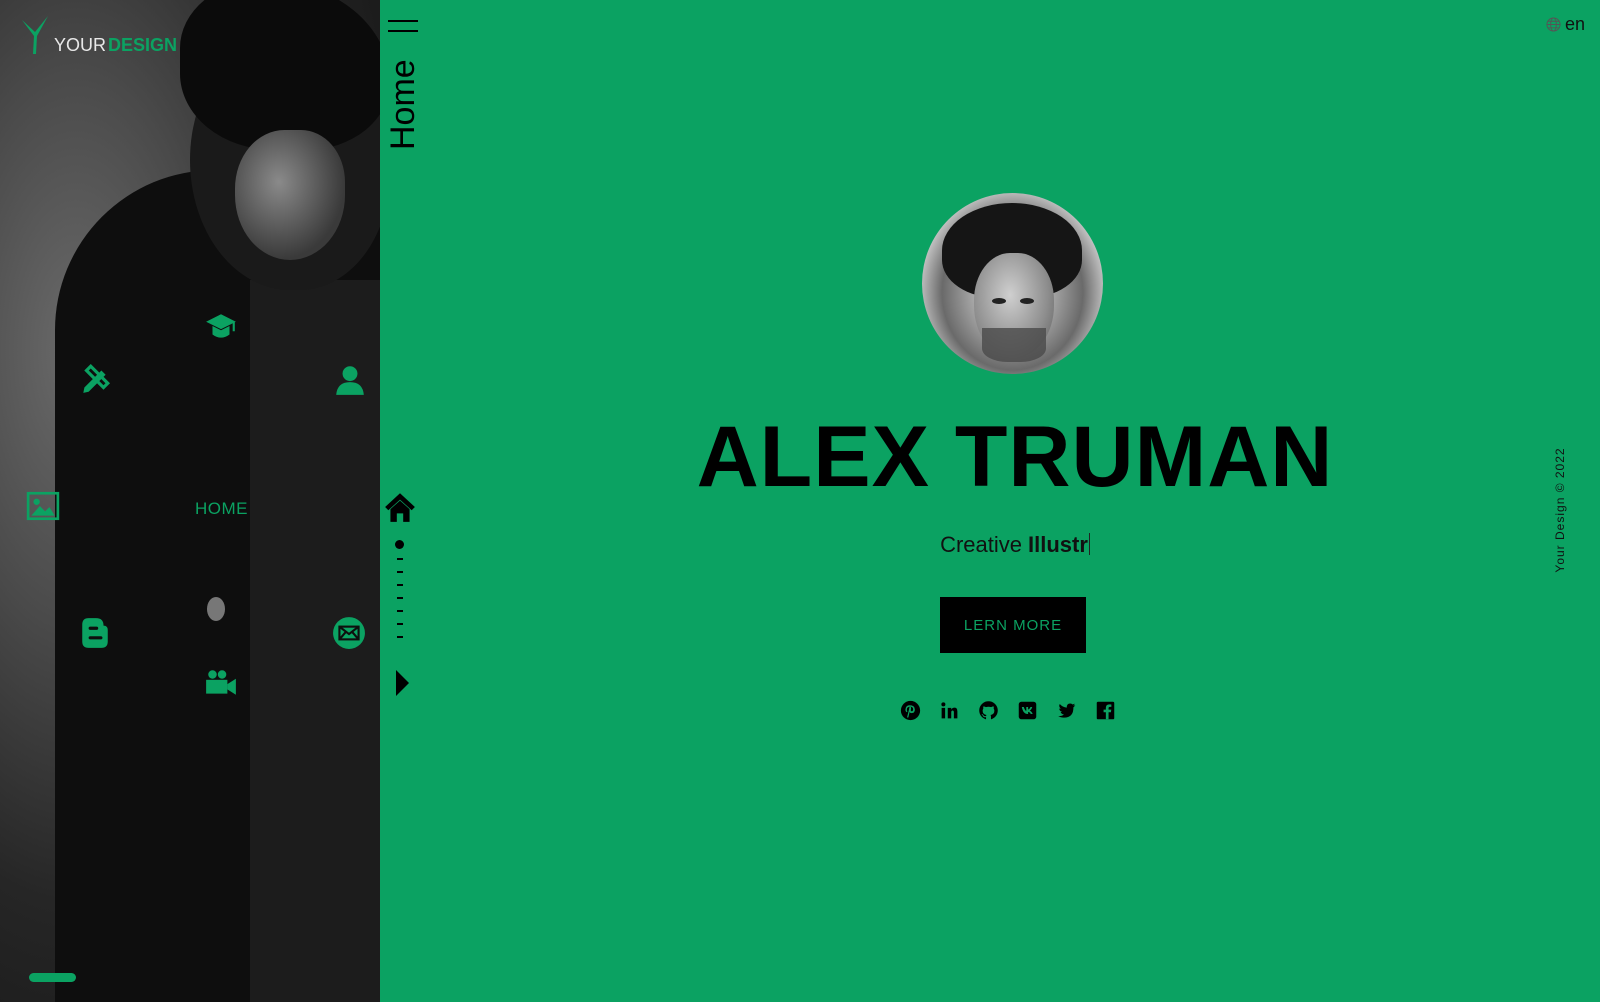 This screenshot has width=1600, height=1002. I want to click on pinterest-icon, so click(910, 710).